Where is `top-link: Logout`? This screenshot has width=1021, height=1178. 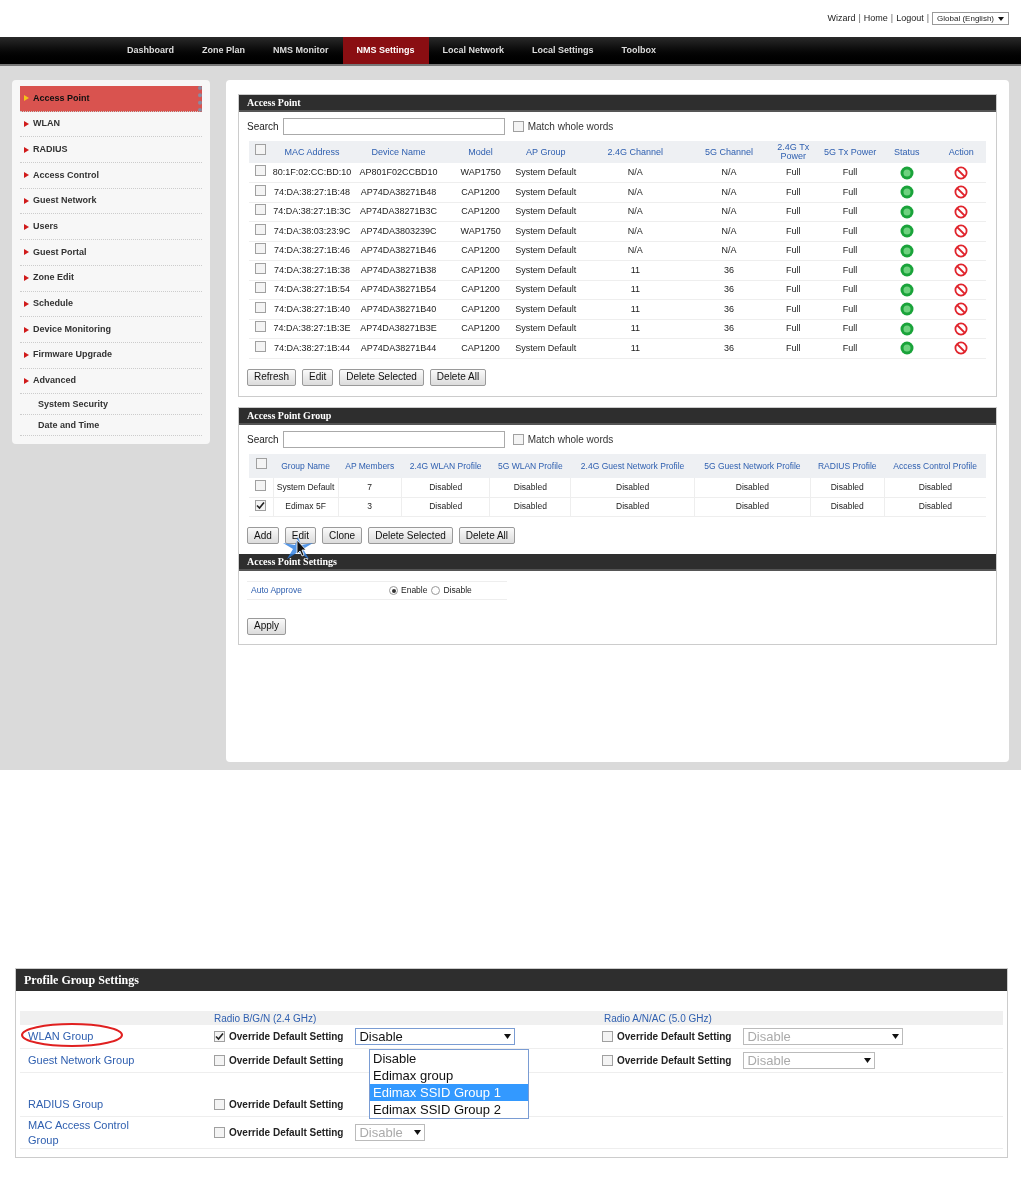
top-link: Logout is located at coordinates (910, 18).